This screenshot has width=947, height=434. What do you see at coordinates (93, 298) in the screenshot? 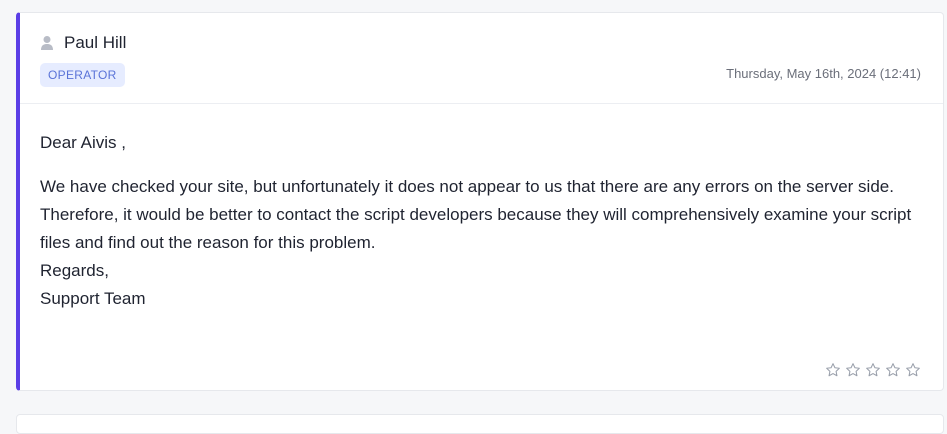
I see `message-line: Support Team` at bounding box center [93, 298].